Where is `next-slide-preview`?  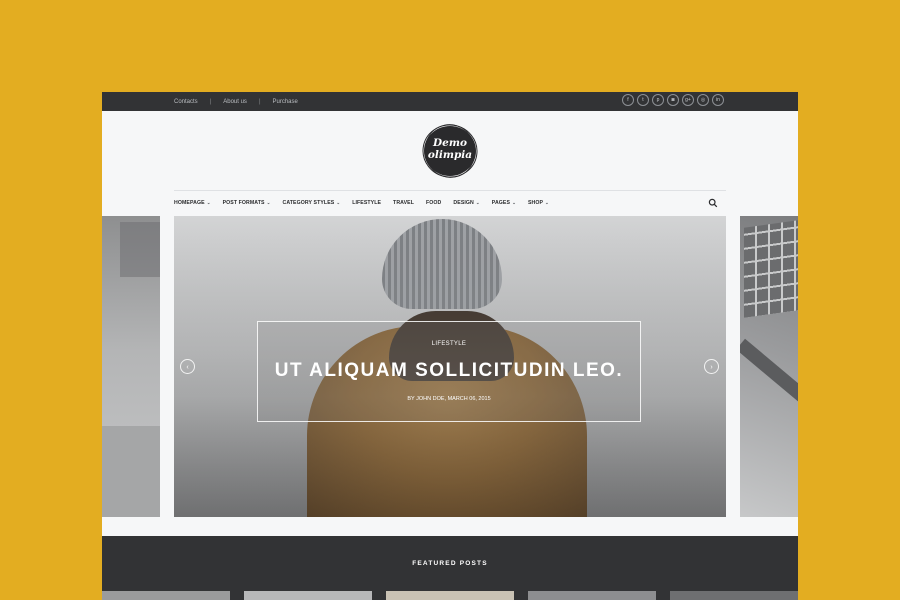 next-slide-preview is located at coordinates (769, 366).